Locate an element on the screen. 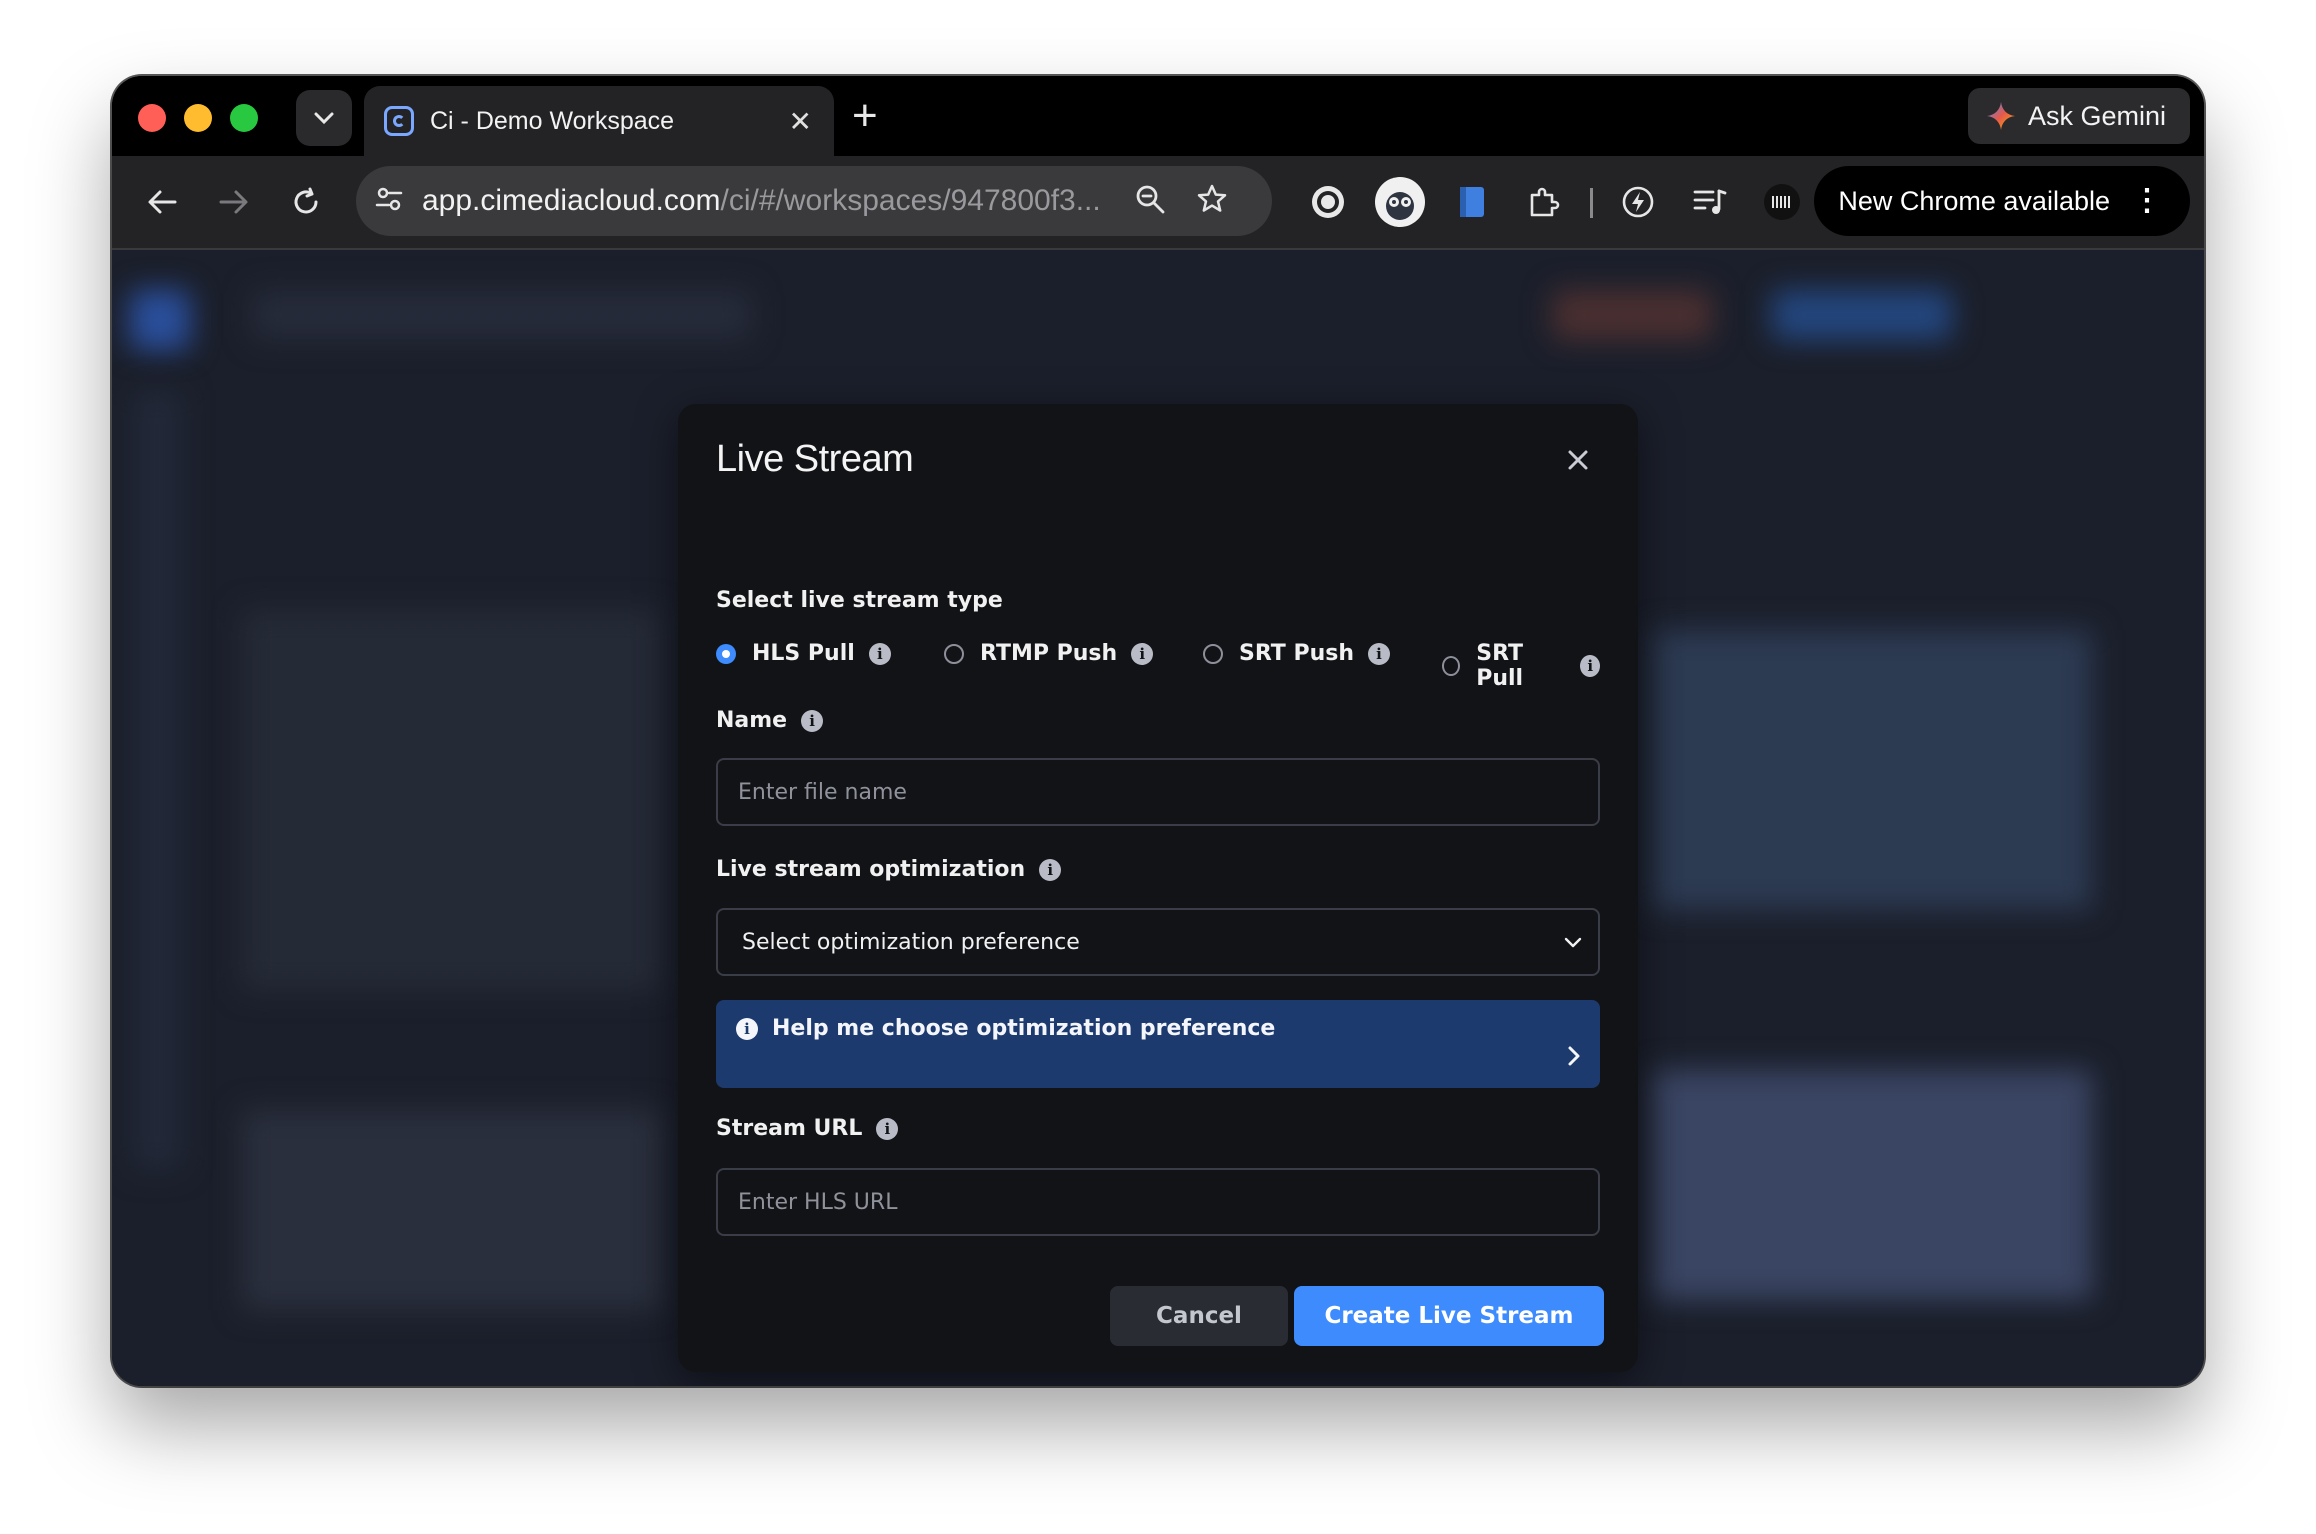 The width and height of the screenshot is (2316, 1534). menu-kebab-icon: ⋮ is located at coordinates (2147, 201).